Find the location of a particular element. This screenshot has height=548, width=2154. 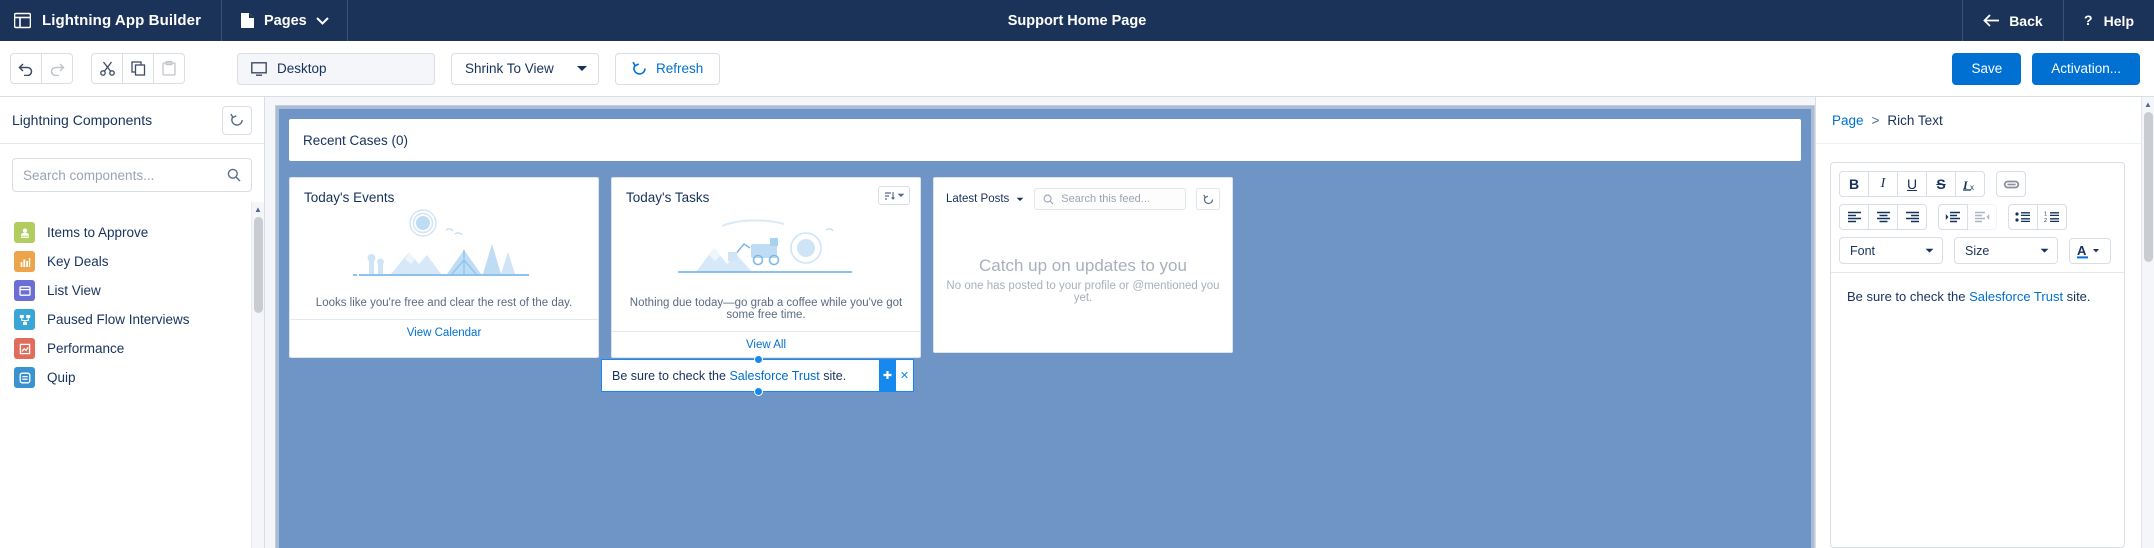

components-refresh-button is located at coordinates (237, 120).